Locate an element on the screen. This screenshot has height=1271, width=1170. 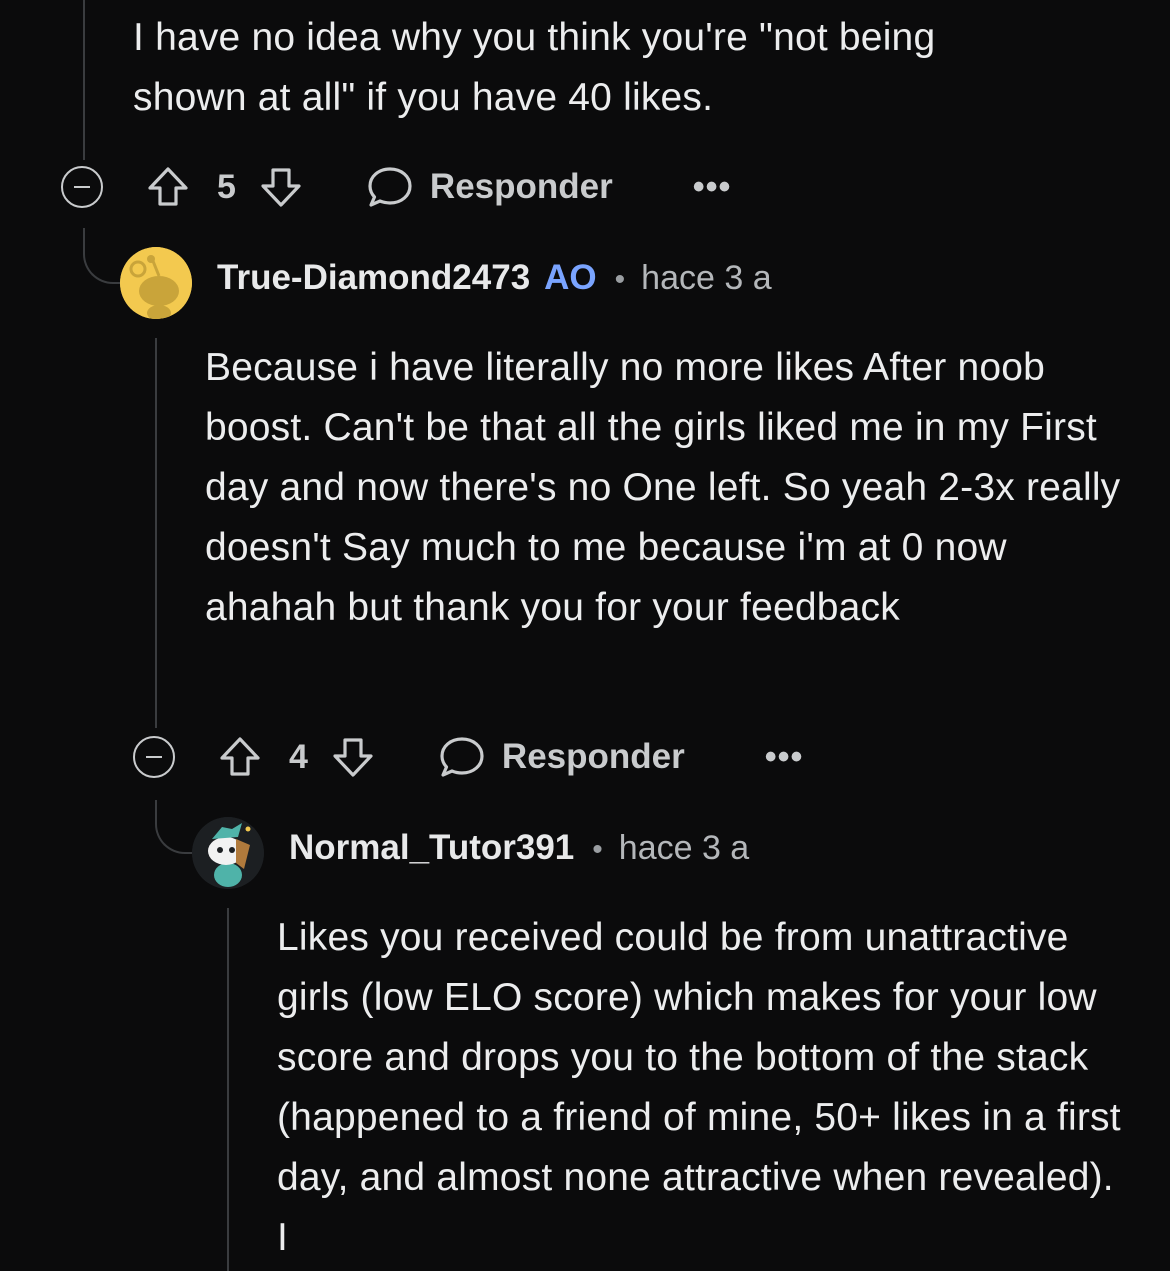
comment-2-actions: 4 Responder ••• is located at coordinates (468, 757).